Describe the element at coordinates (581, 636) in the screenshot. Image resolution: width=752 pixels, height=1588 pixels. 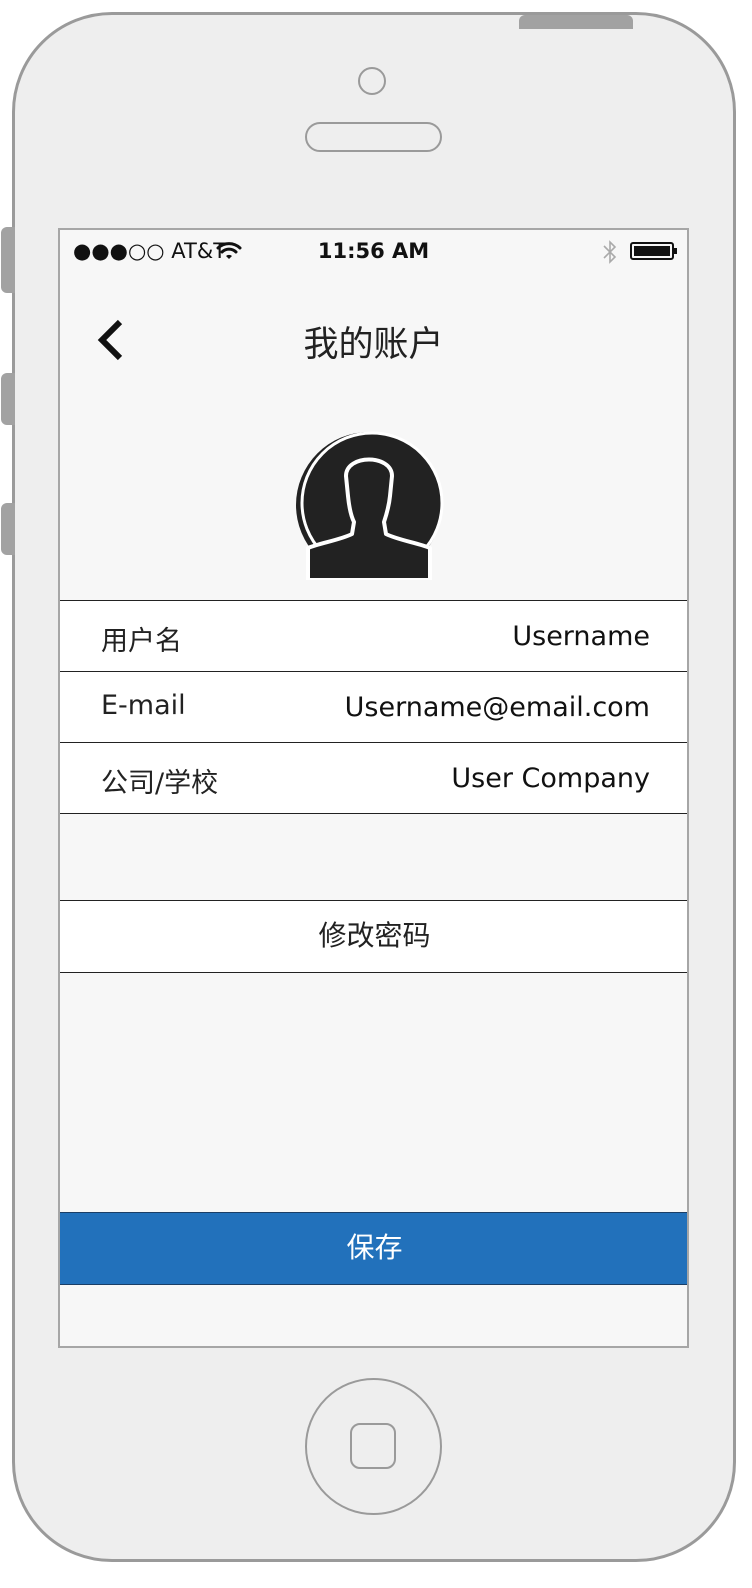
I see `username-value: Username` at that location.